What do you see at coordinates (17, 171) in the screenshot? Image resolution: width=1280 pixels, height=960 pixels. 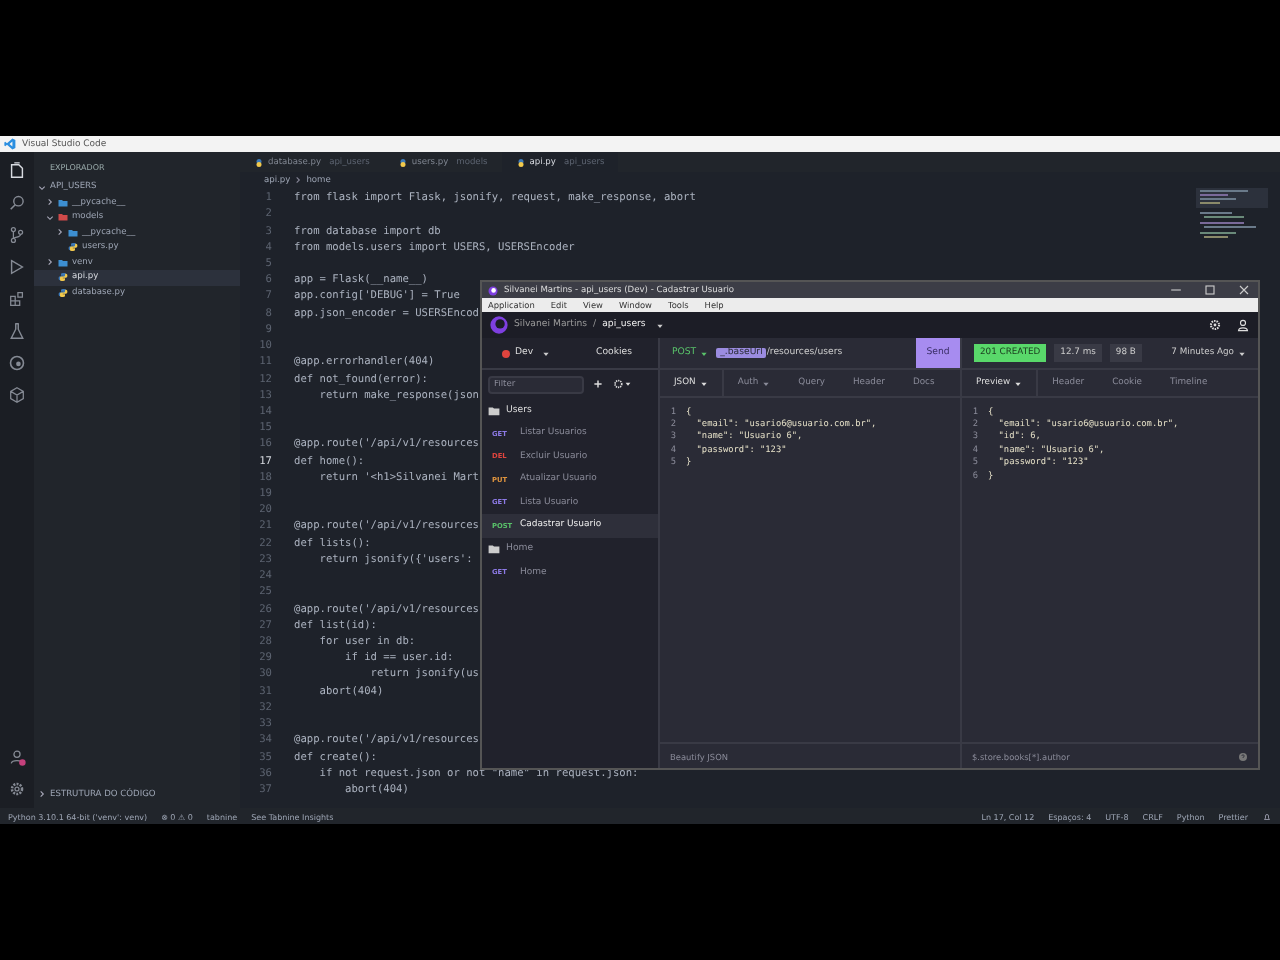 I see `files-icon` at bounding box center [17, 171].